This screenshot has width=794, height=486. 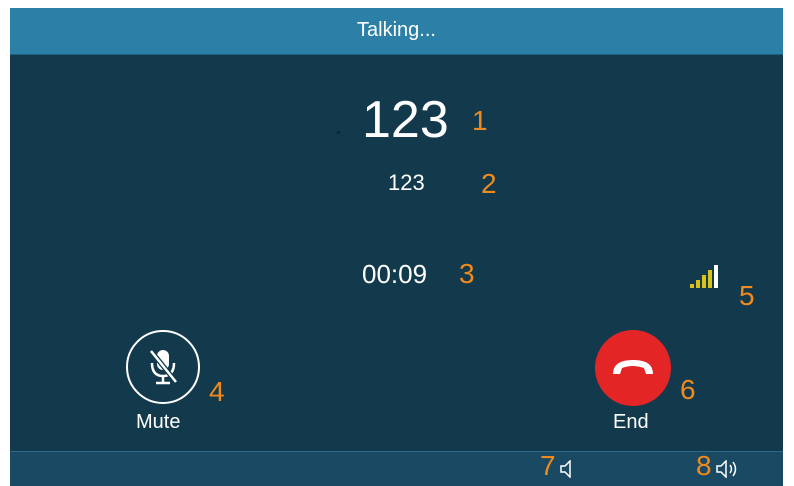 What do you see at coordinates (688, 389) in the screenshot?
I see `annotation-6: 6` at bounding box center [688, 389].